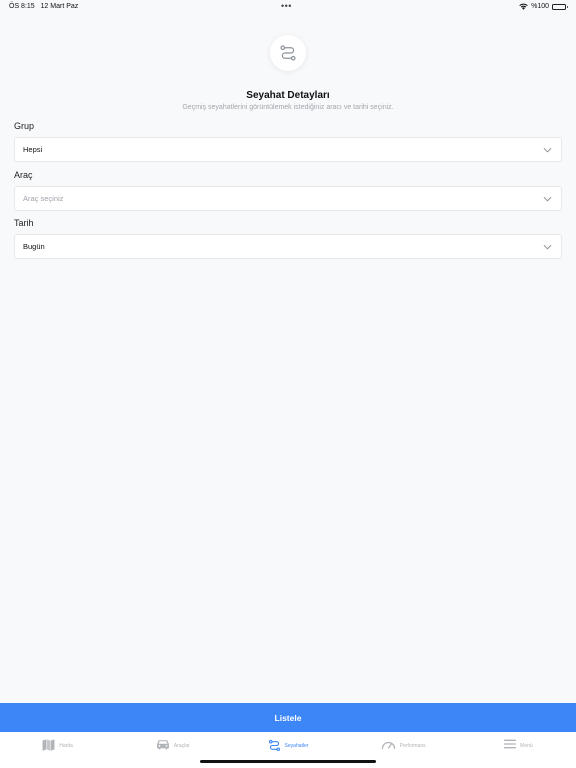 The image size is (576, 768). Describe the element at coordinates (288, 761) in the screenshot. I see `home-indicator` at that location.